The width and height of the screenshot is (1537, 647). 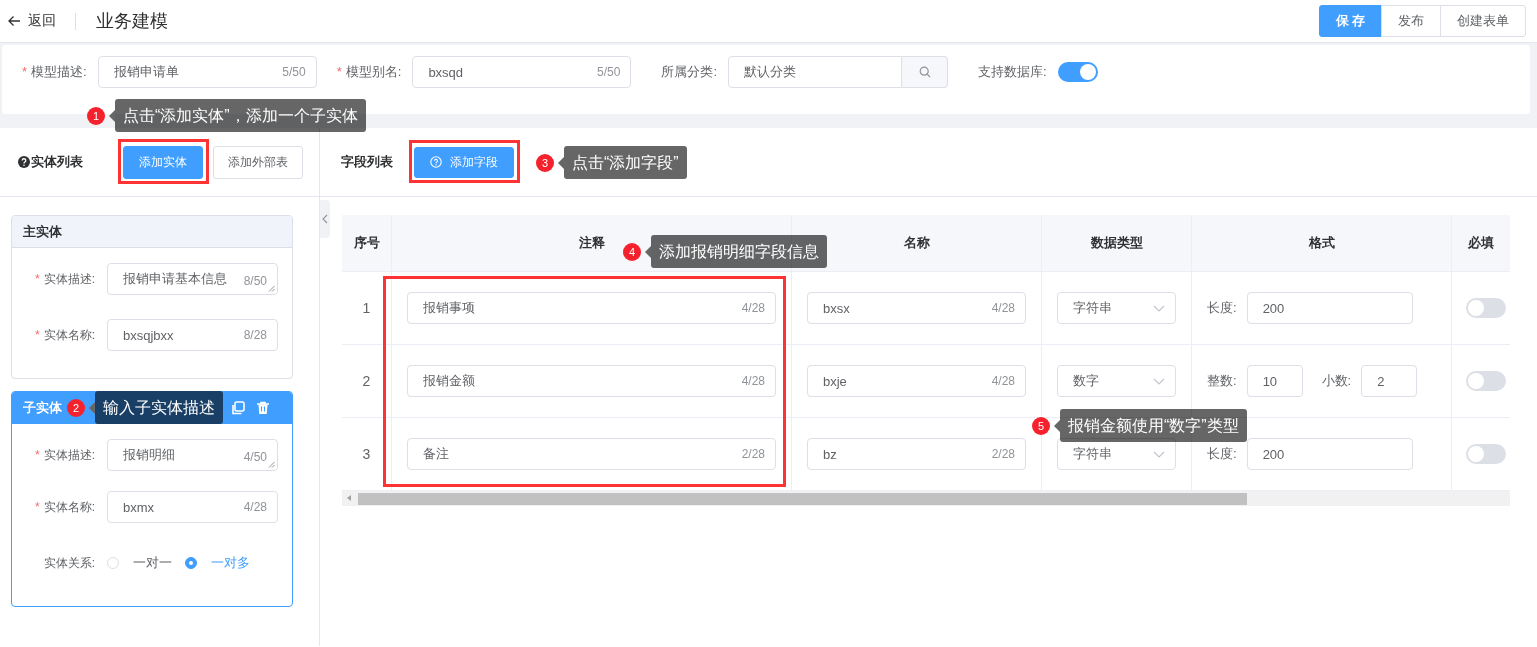 What do you see at coordinates (42, 21) in the screenshot?
I see `back-label: 返回` at bounding box center [42, 21].